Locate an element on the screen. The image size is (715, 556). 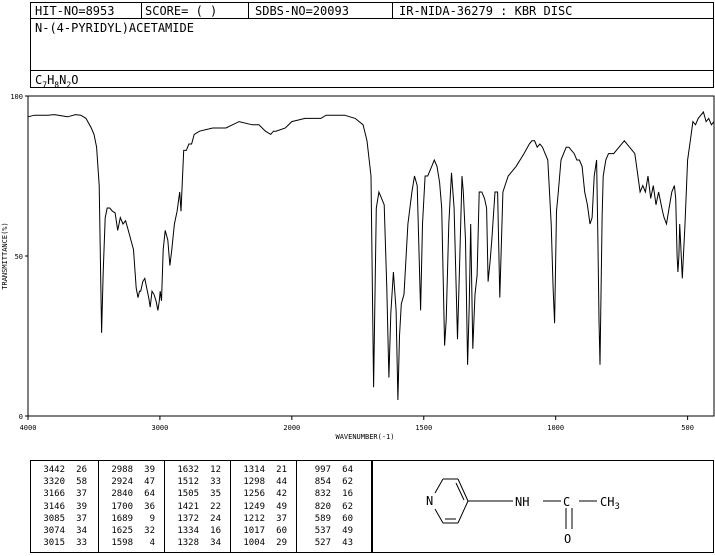
carbonyl-c-label: C is located at coordinates (566, 502).